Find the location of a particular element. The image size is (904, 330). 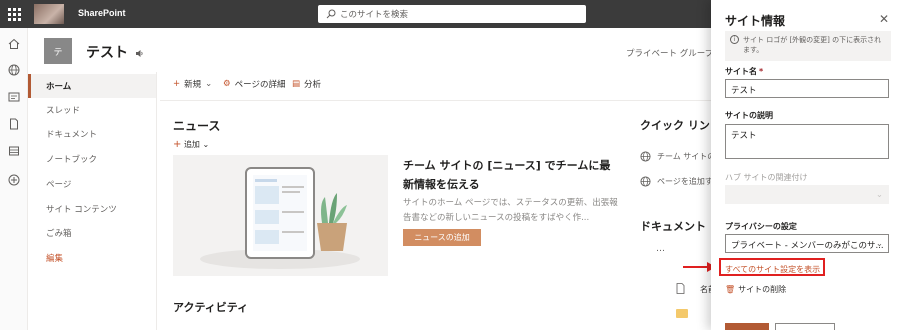

hub-association-label: ハブ サイトの関連付け is located at coordinates (766, 177).